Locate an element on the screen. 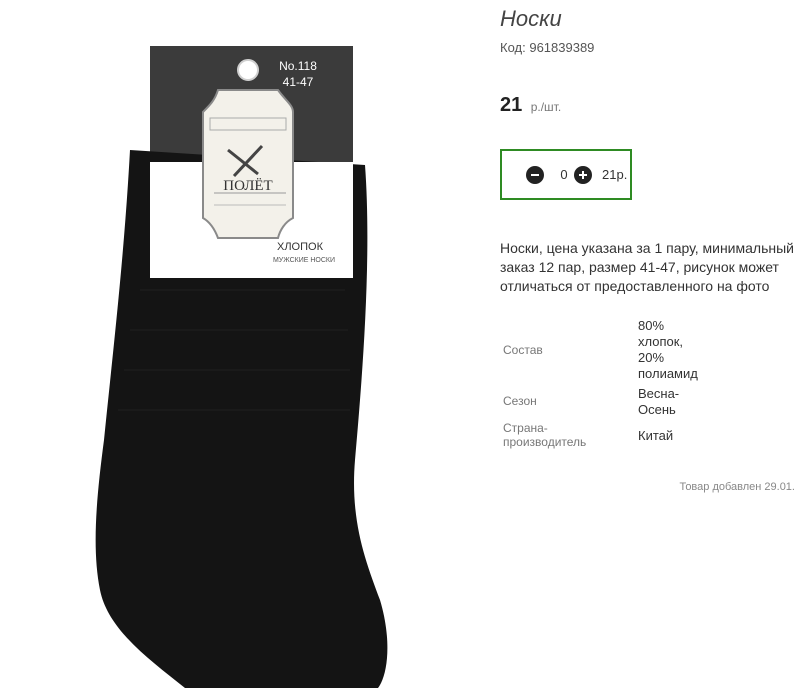 This screenshot has width=799, height=693. spec-composition-line: полиамид is located at coordinates (668, 373).